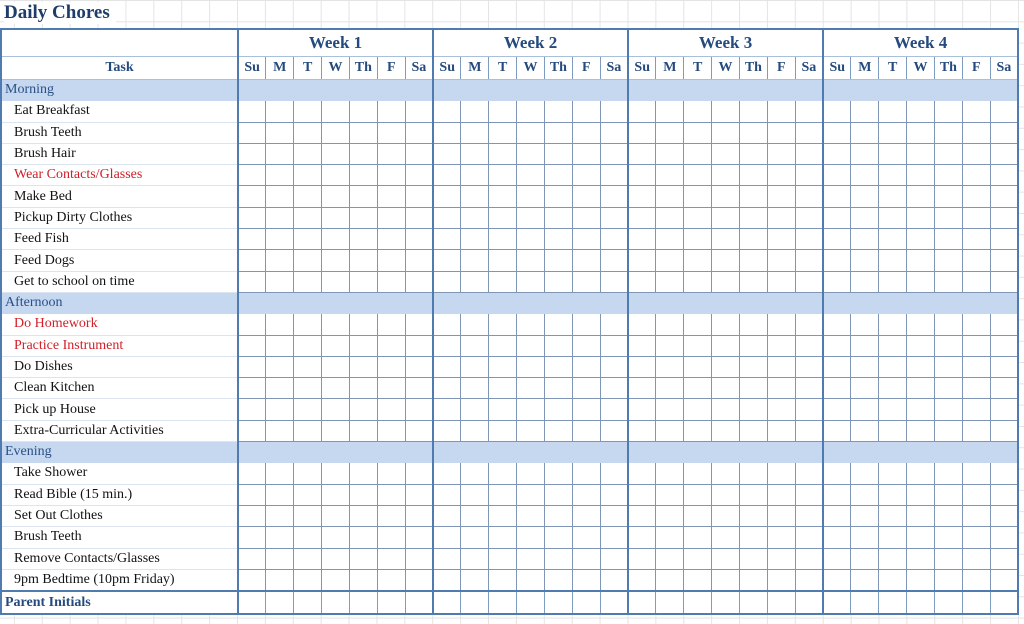 The width and height of the screenshot is (1024, 624). What do you see at coordinates (837, 603) in the screenshot?
I see `parent-initials-cell-week4-su` at bounding box center [837, 603].